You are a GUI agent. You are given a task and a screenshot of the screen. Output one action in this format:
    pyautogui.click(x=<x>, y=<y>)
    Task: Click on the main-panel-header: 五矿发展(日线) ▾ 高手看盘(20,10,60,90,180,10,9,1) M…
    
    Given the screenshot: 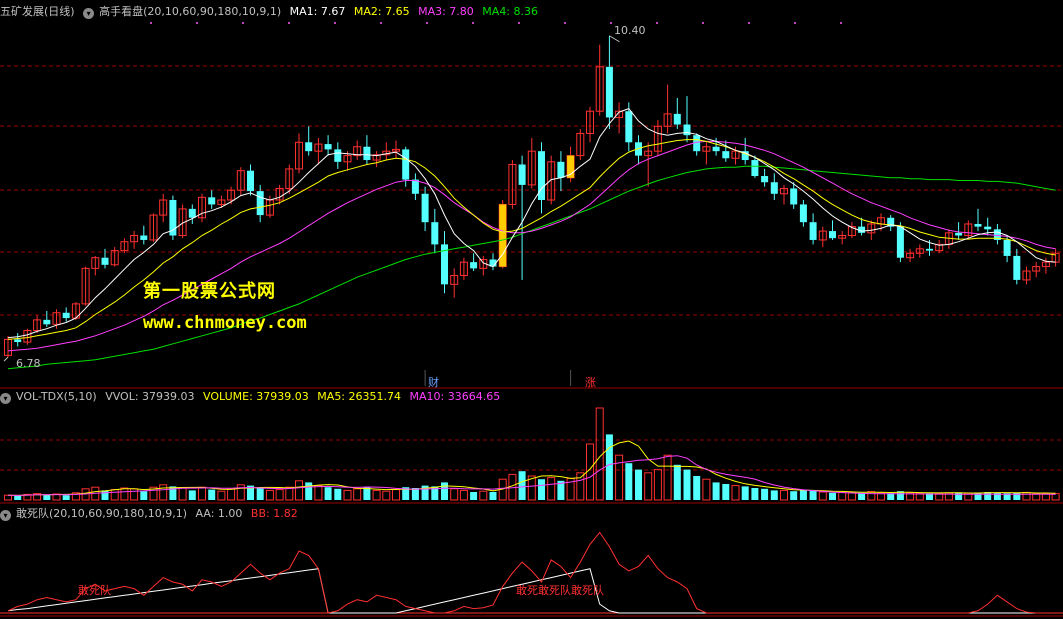 What is the action you would take?
    pyautogui.click(x=271, y=12)
    